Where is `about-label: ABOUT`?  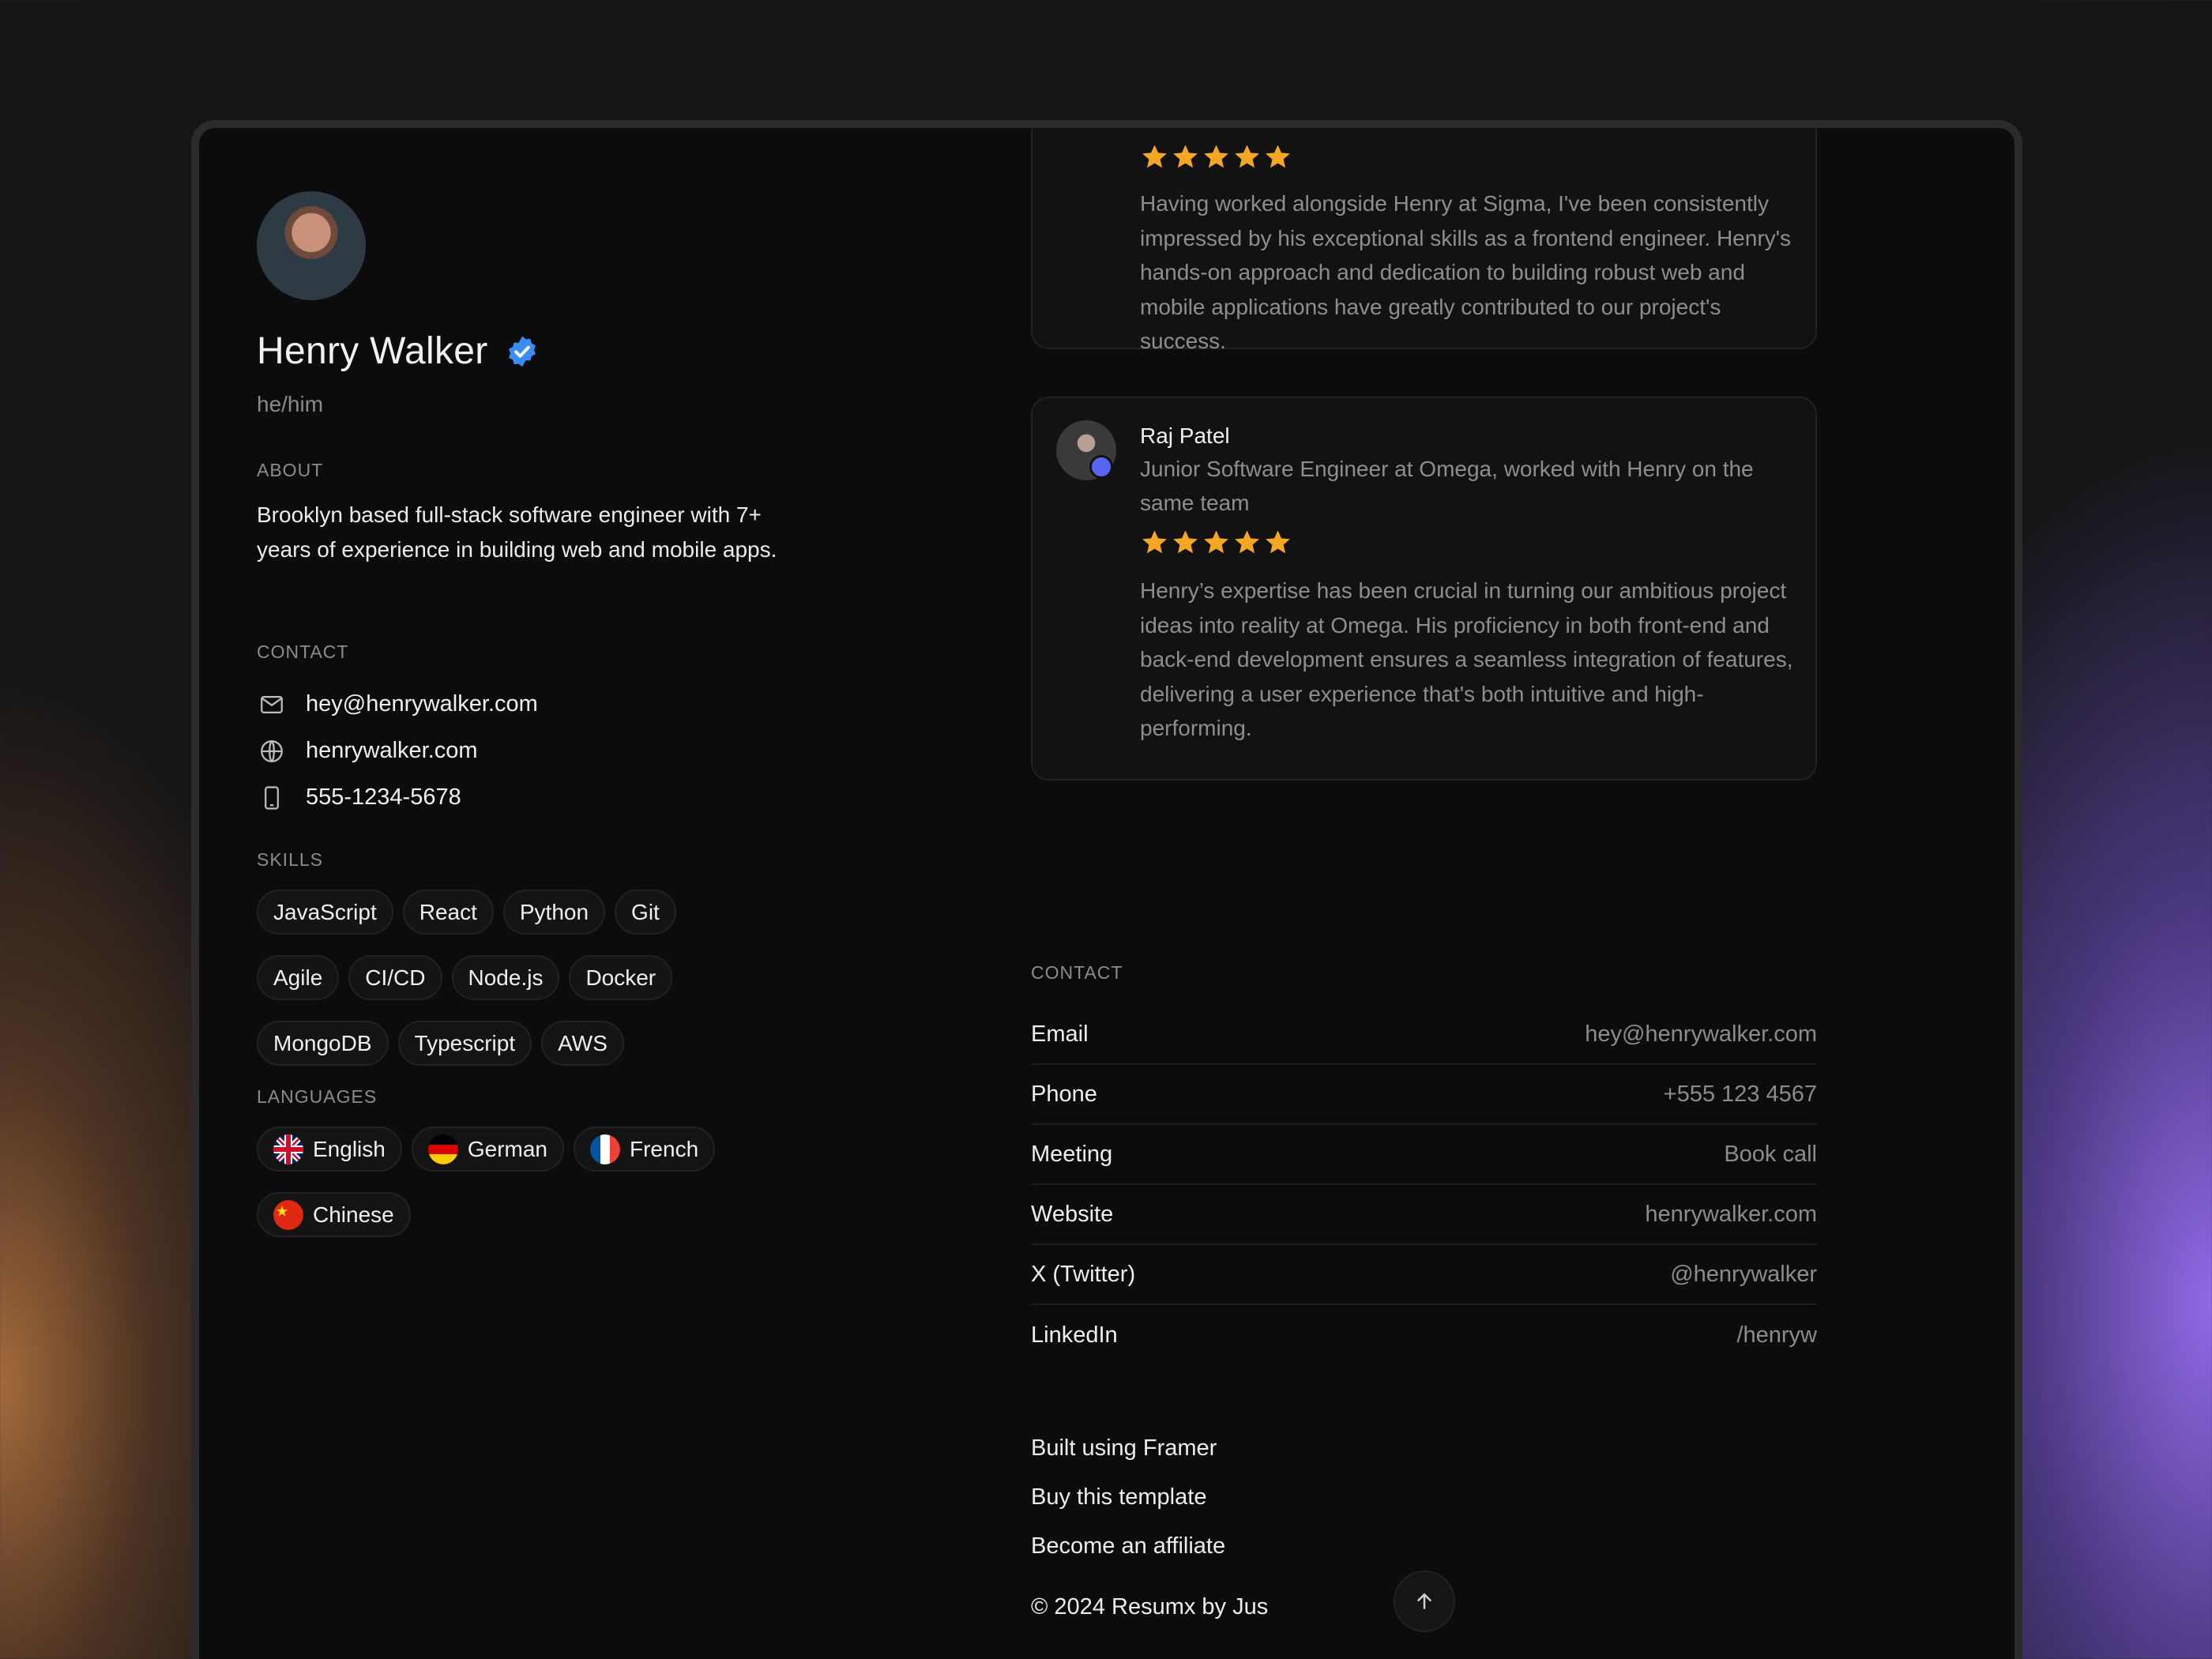
about-label: ABOUT is located at coordinates (291, 470).